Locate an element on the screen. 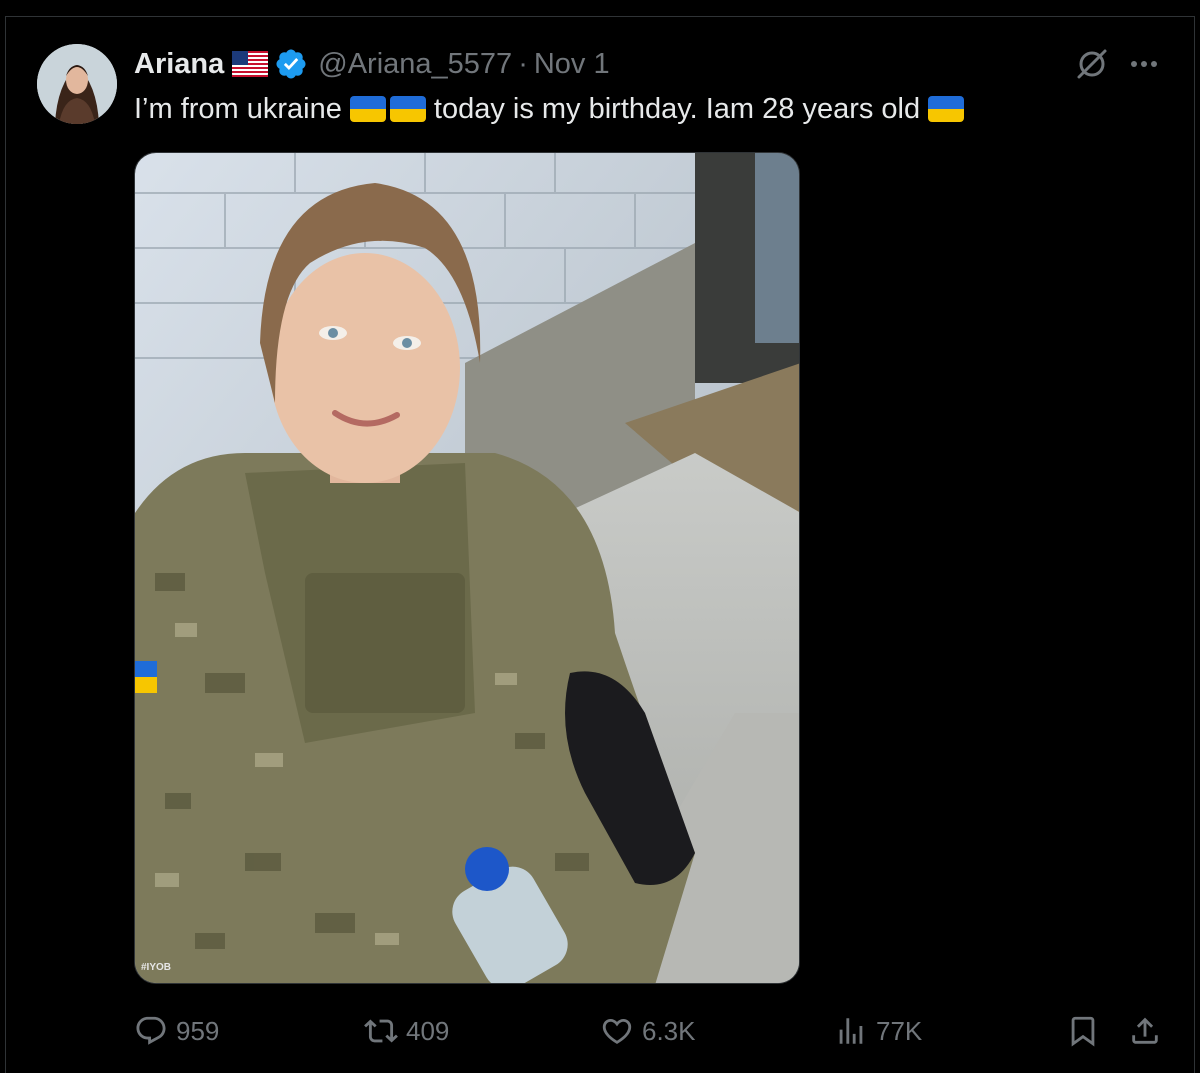  post-header: Ariana @Ariana_5577 · Nov 1 is located at coordinates (372, 64).